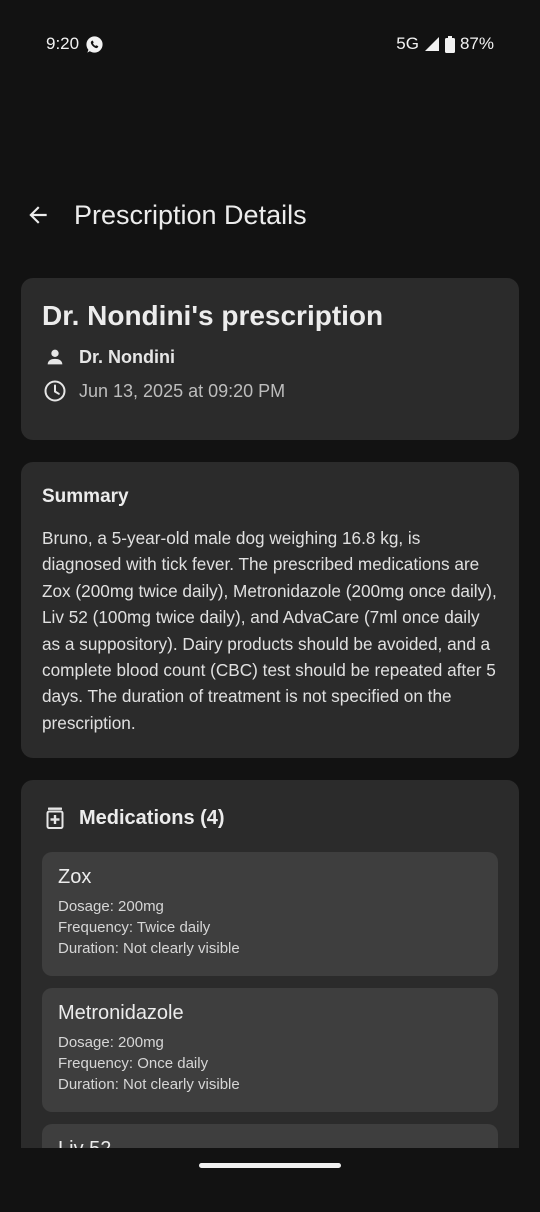  I want to click on medication-item: Liv 52, so click(270, 1136).